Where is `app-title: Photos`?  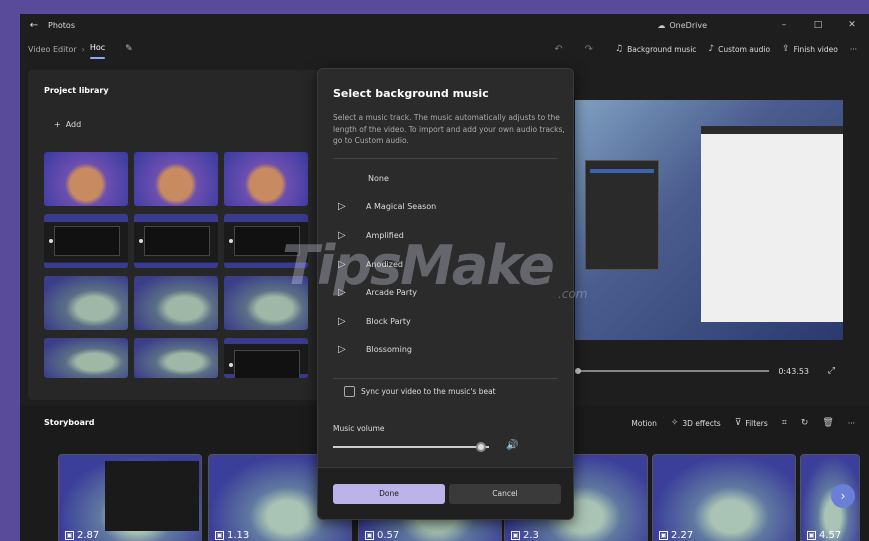 app-title: Photos is located at coordinates (61, 25).